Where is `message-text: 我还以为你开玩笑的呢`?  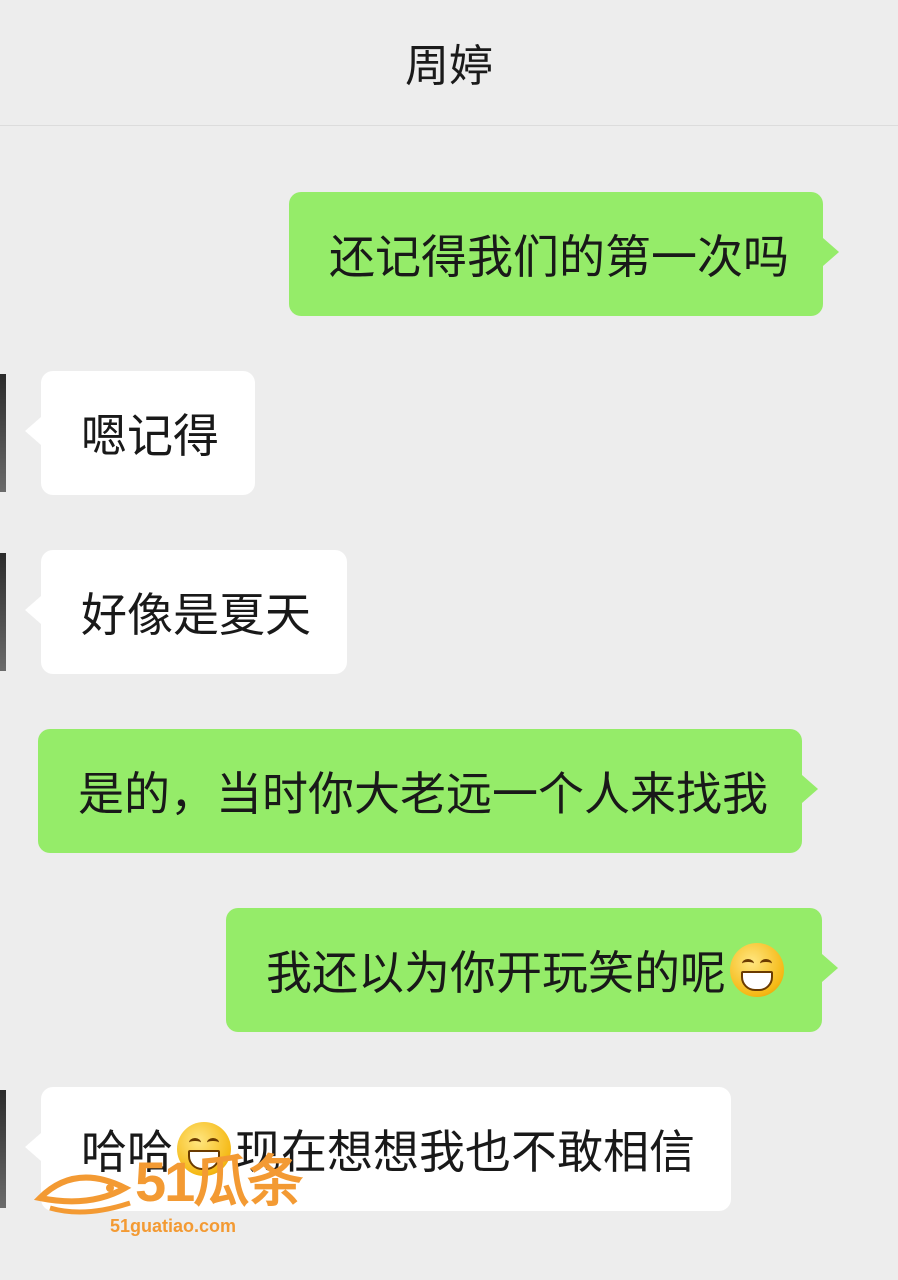
message-text: 我还以为你开玩笑的呢 is located at coordinates (496, 973).